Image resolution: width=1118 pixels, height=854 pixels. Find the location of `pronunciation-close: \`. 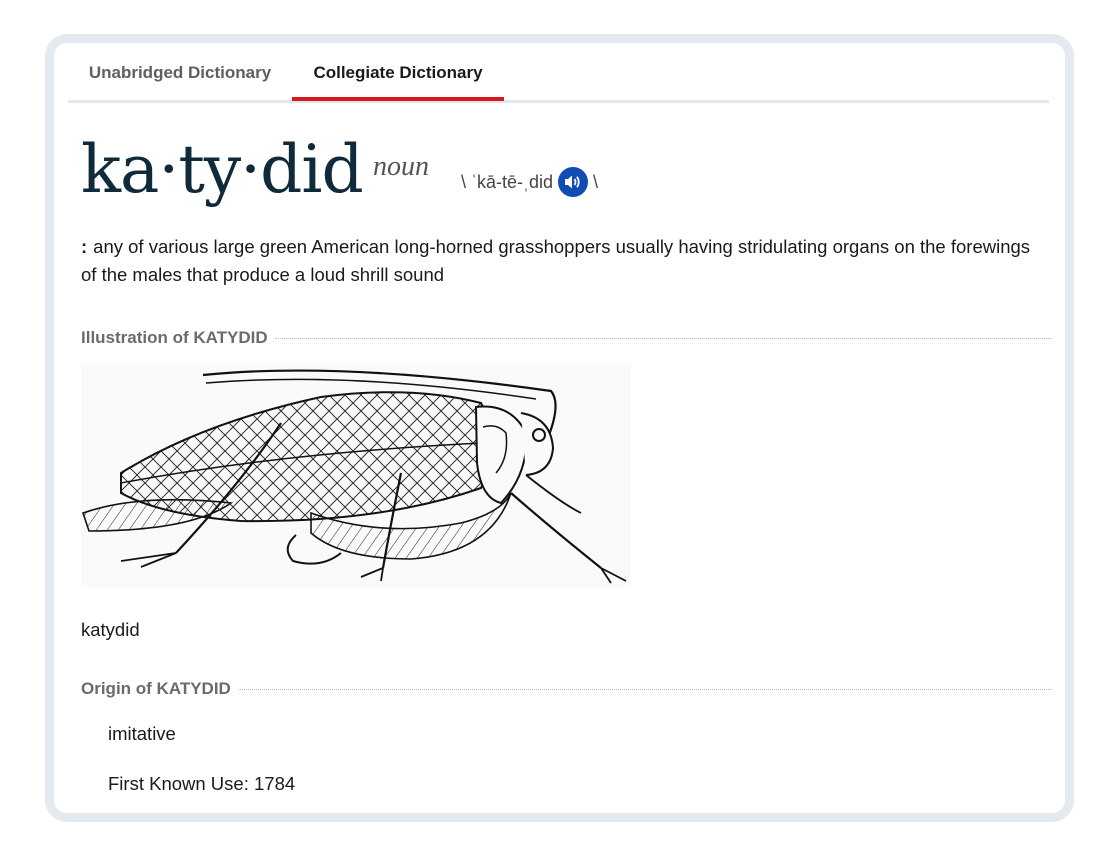

pronunciation-close: \ is located at coordinates (596, 181).